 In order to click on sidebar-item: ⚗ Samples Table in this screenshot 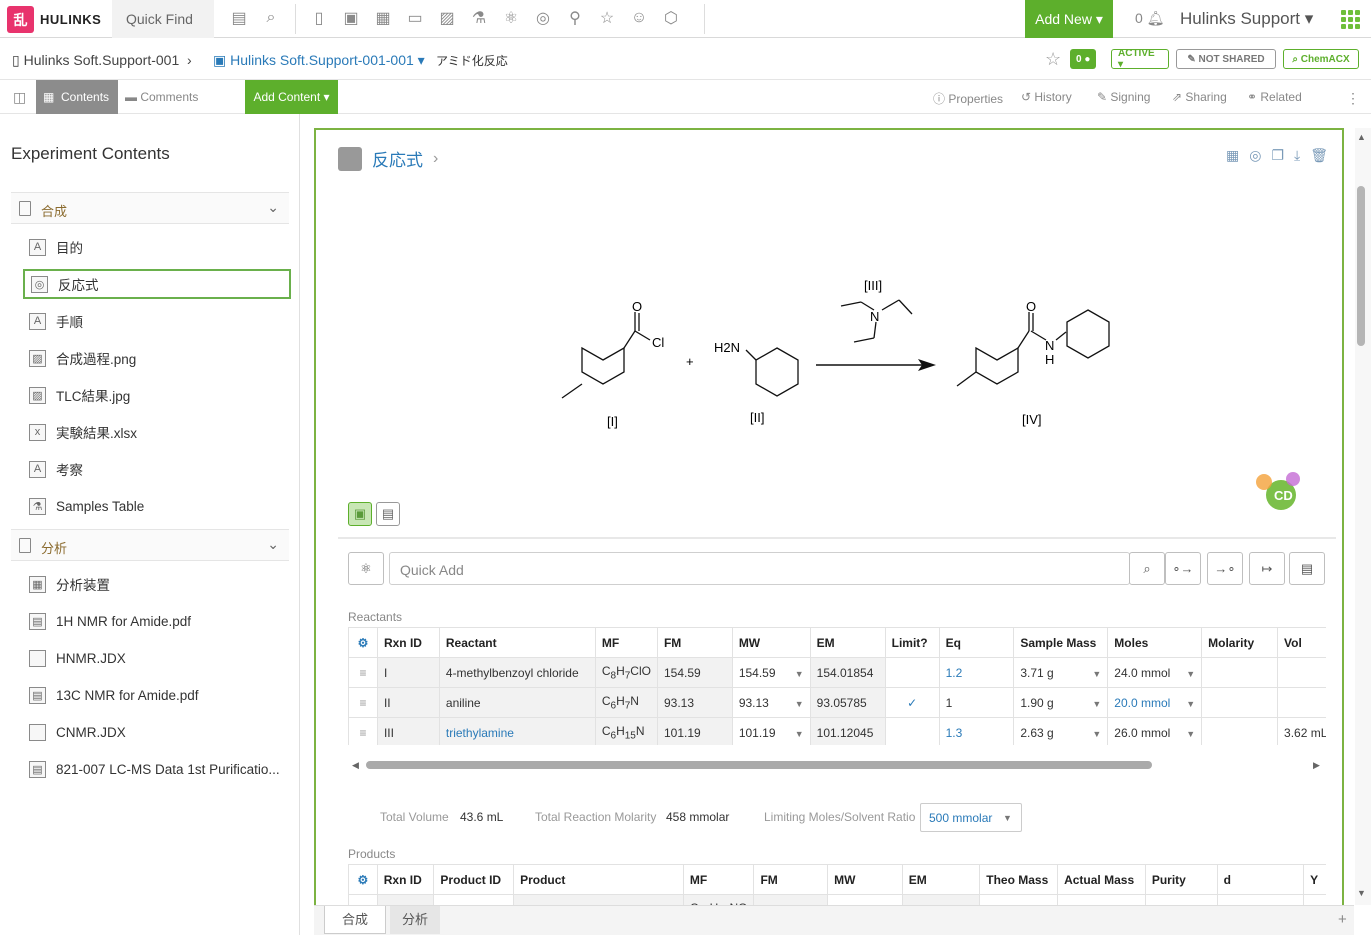, I will do `click(157, 506)`.